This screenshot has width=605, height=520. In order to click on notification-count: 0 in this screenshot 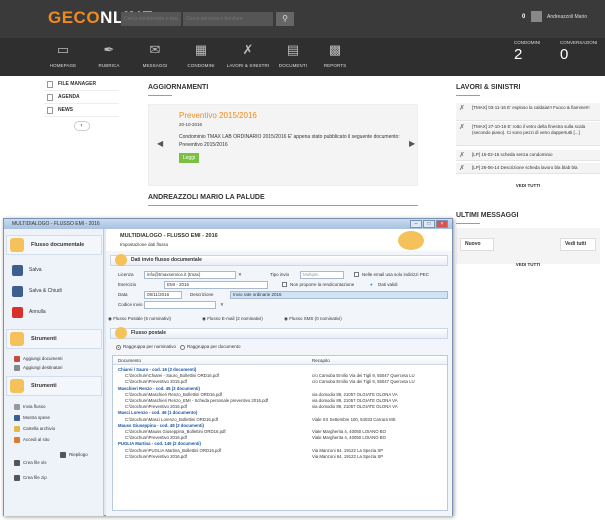, I will do `click(523, 17)`.